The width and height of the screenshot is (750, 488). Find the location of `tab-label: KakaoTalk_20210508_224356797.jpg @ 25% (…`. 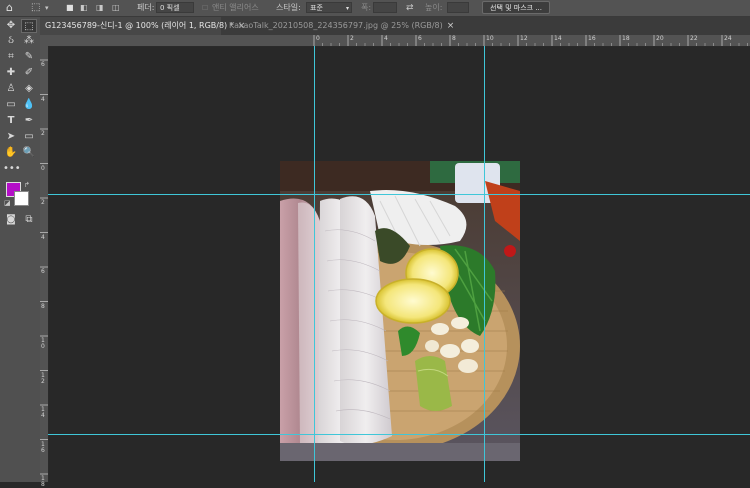

tab-label: KakaoTalk_20210508_224356797.jpg @ 25% (… is located at coordinates (336, 25).